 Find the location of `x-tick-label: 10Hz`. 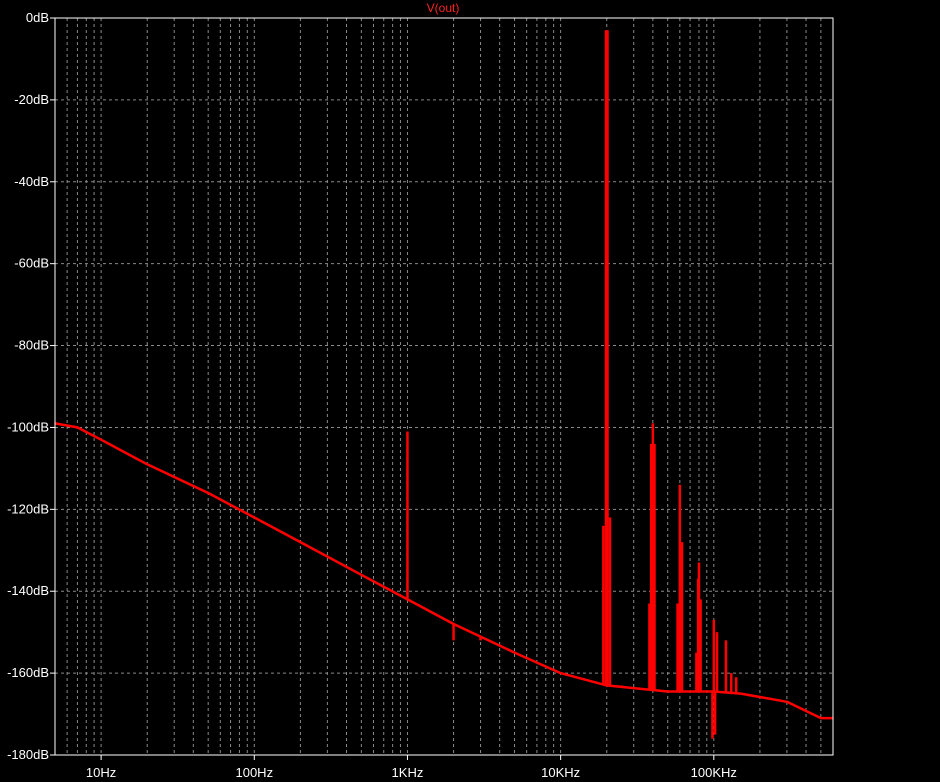

x-tick-label: 10Hz is located at coordinates (101, 772).